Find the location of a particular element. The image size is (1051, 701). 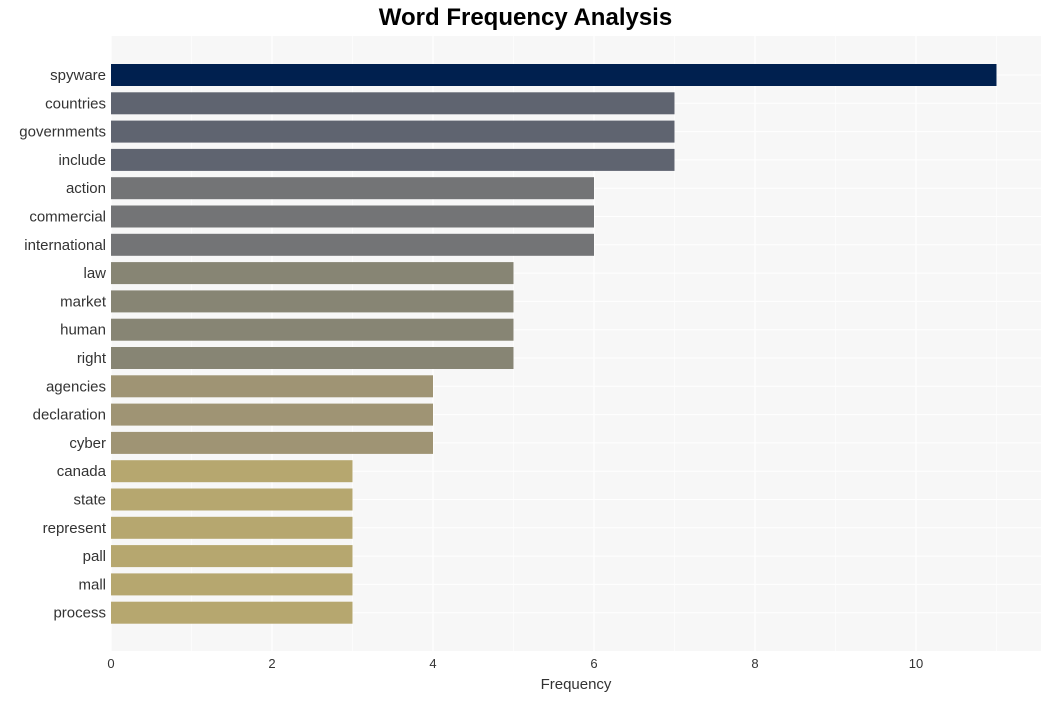

bar-action is located at coordinates (352, 188).